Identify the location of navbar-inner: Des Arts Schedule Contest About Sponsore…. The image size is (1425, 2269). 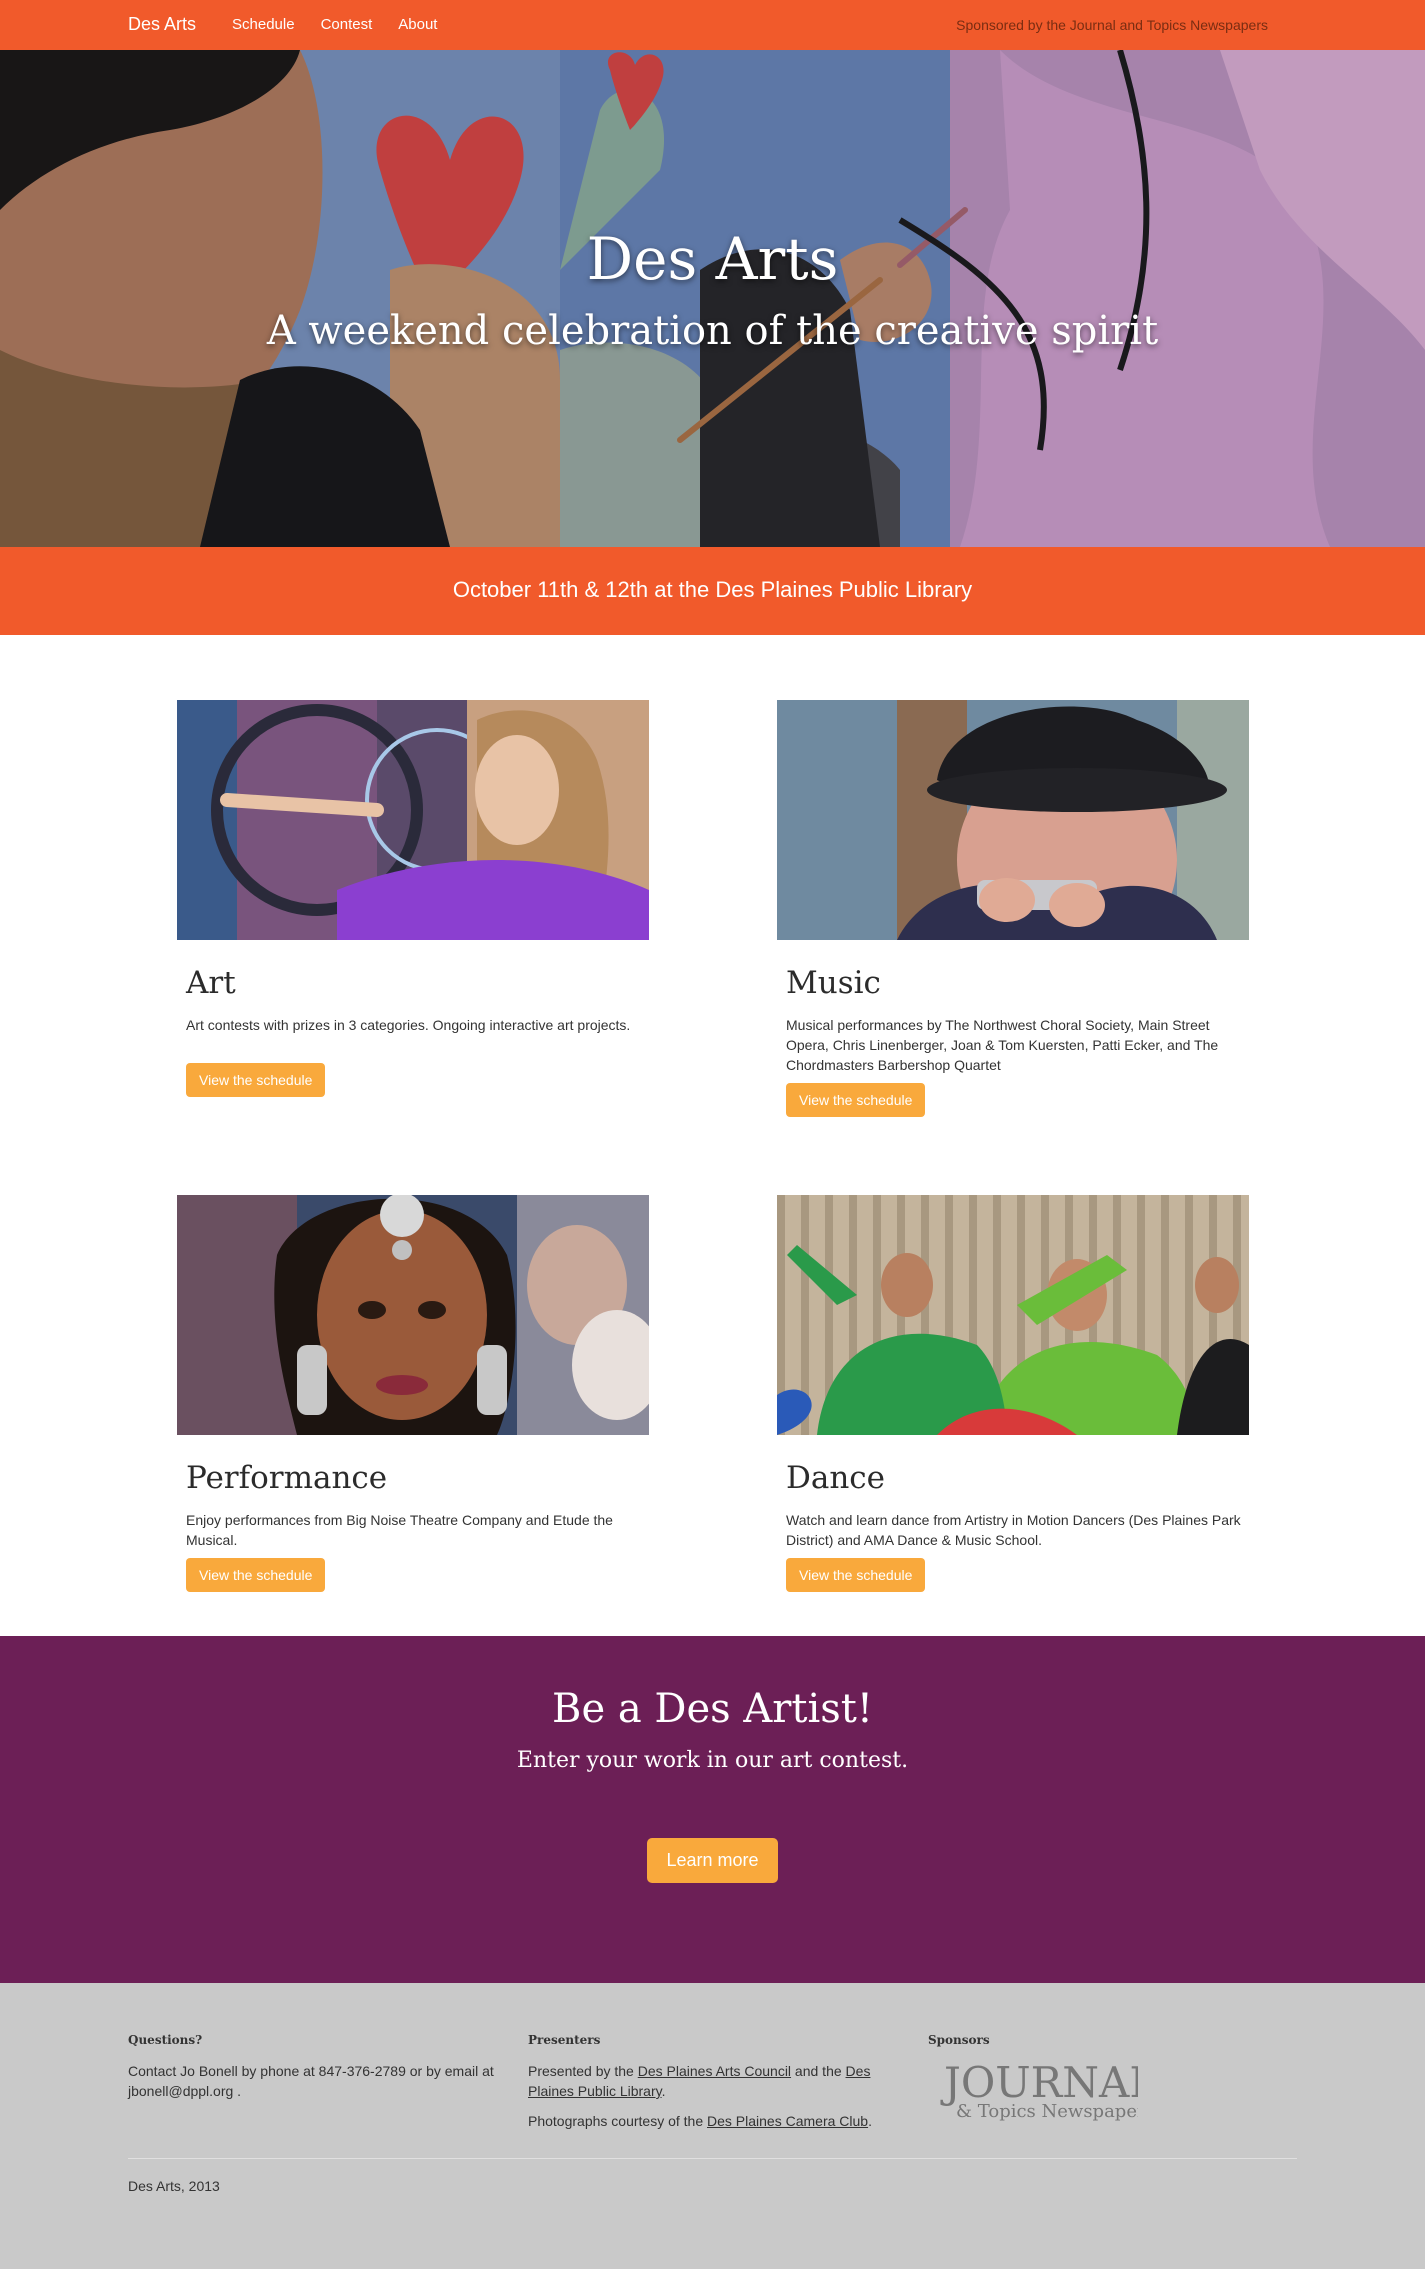
(698, 25).